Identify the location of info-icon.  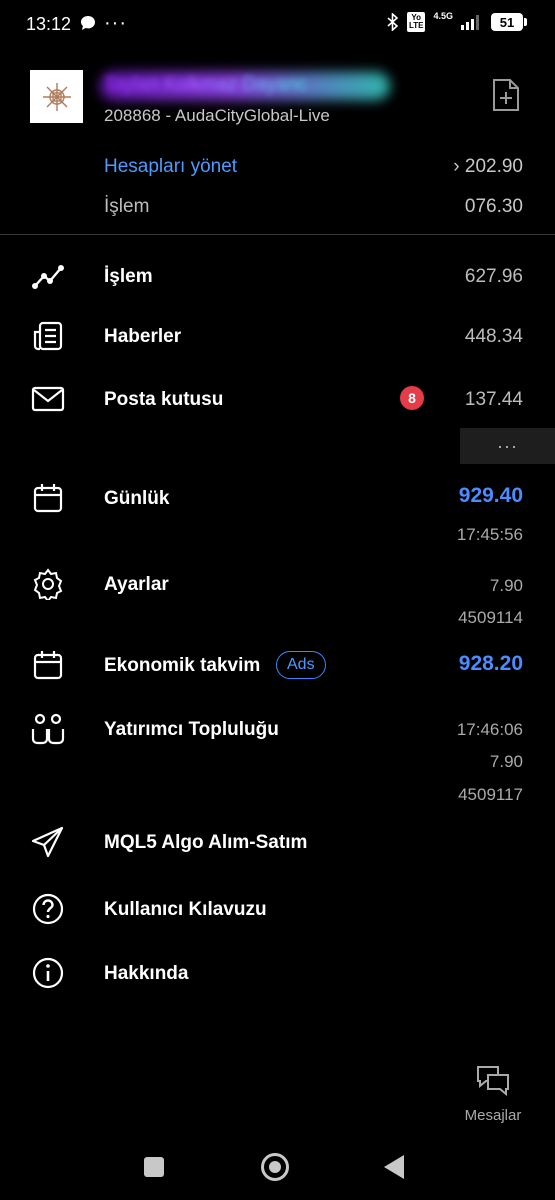
(48, 973).